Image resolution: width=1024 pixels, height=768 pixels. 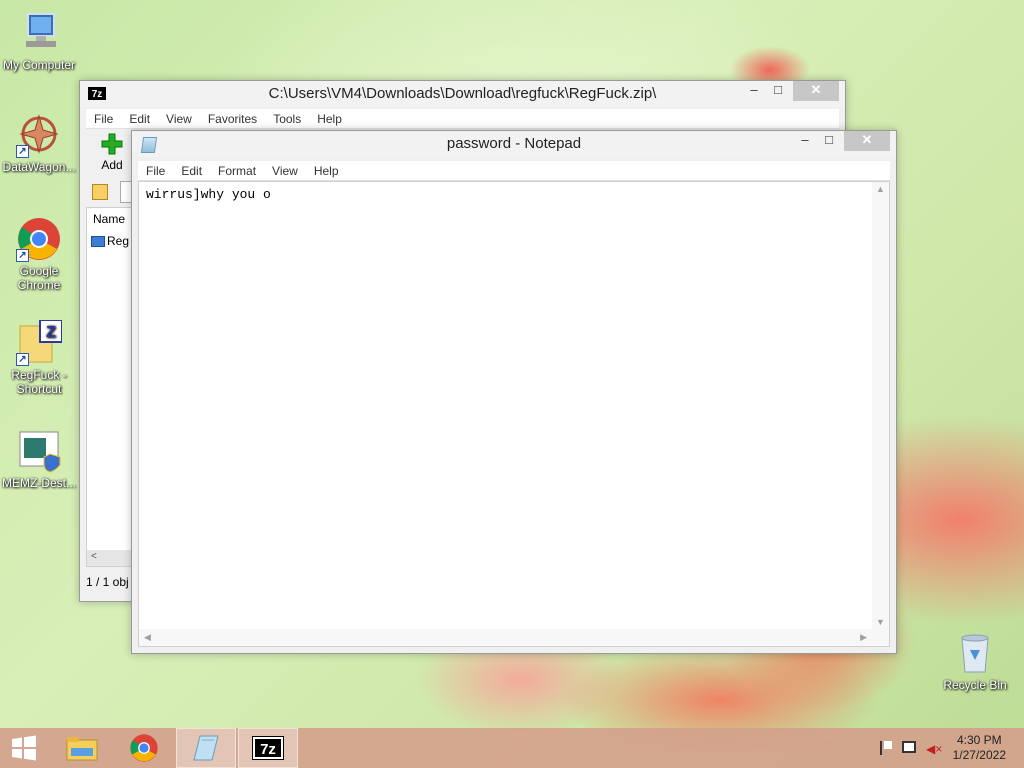 I want to click on registry-file-icon, so click(x=98, y=241).